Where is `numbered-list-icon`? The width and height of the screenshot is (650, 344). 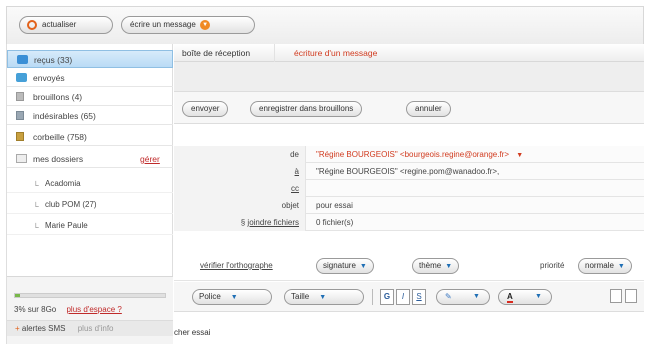
numbered-list-icon is located at coordinates (631, 296).